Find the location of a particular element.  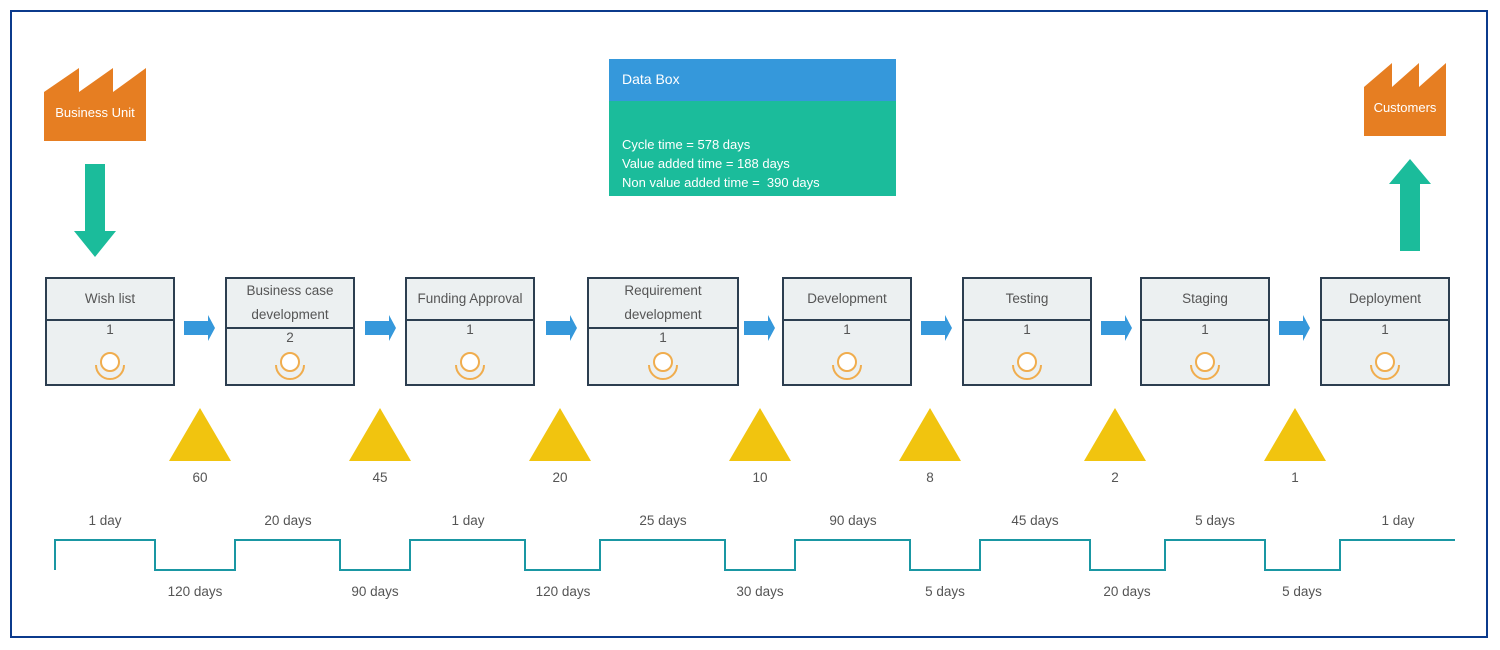

timeline-ladder is located at coordinates (754, 555).